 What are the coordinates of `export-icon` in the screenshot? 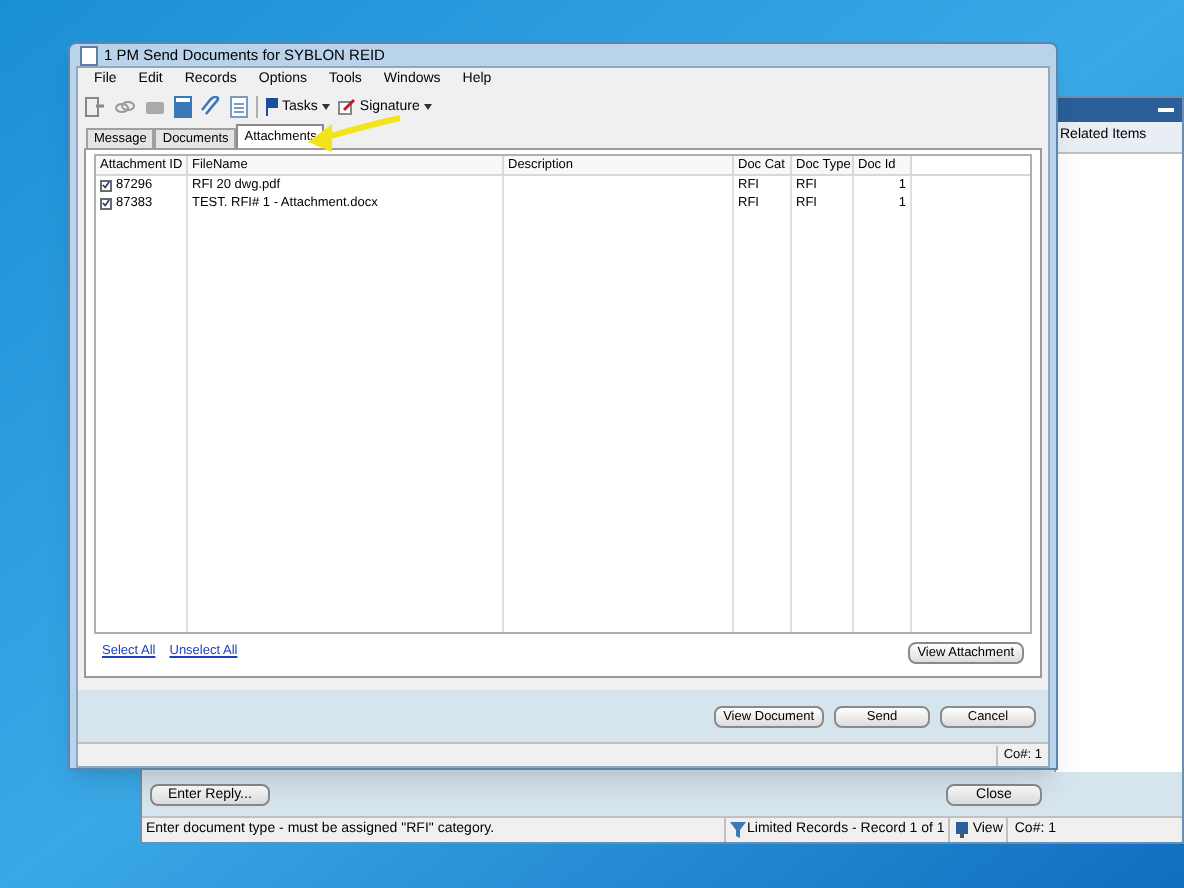 It's located at (95, 107).